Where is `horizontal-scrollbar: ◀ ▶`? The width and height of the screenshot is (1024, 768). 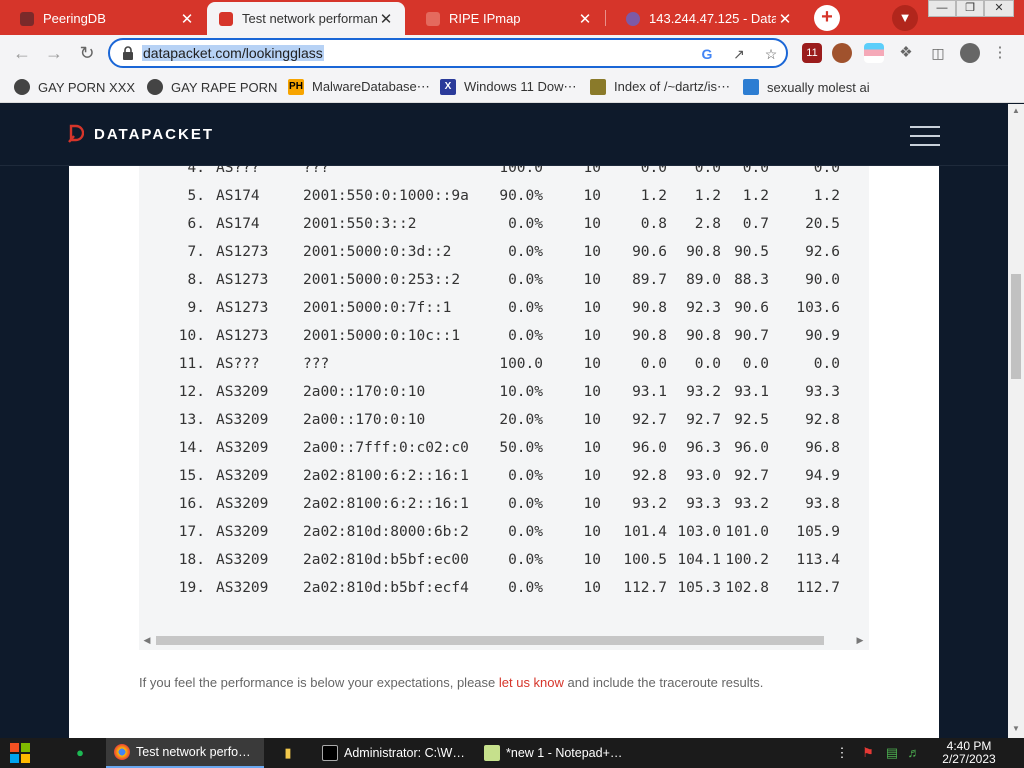
horizontal-scrollbar: ◀ ▶ is located at coordinates (504, 640).